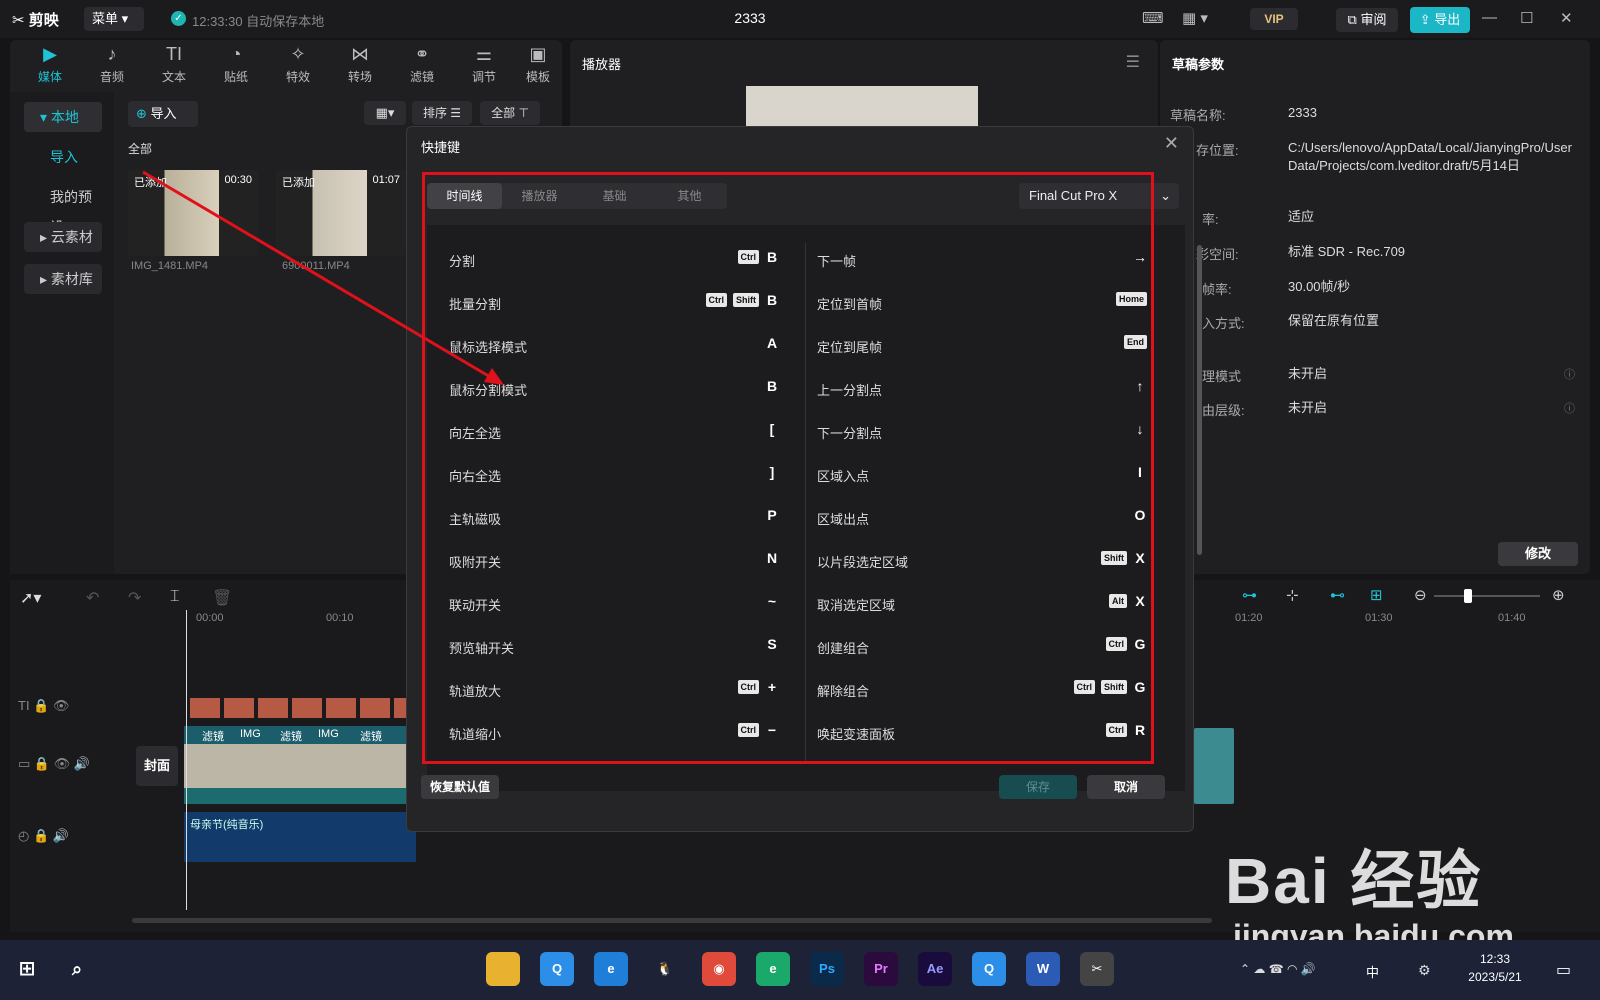  Describe the element at coordinates (1278, 969) in the screenshot. I see `tray-icons: ⌃ ☁ ☎ ◠ 🔊` at that location.